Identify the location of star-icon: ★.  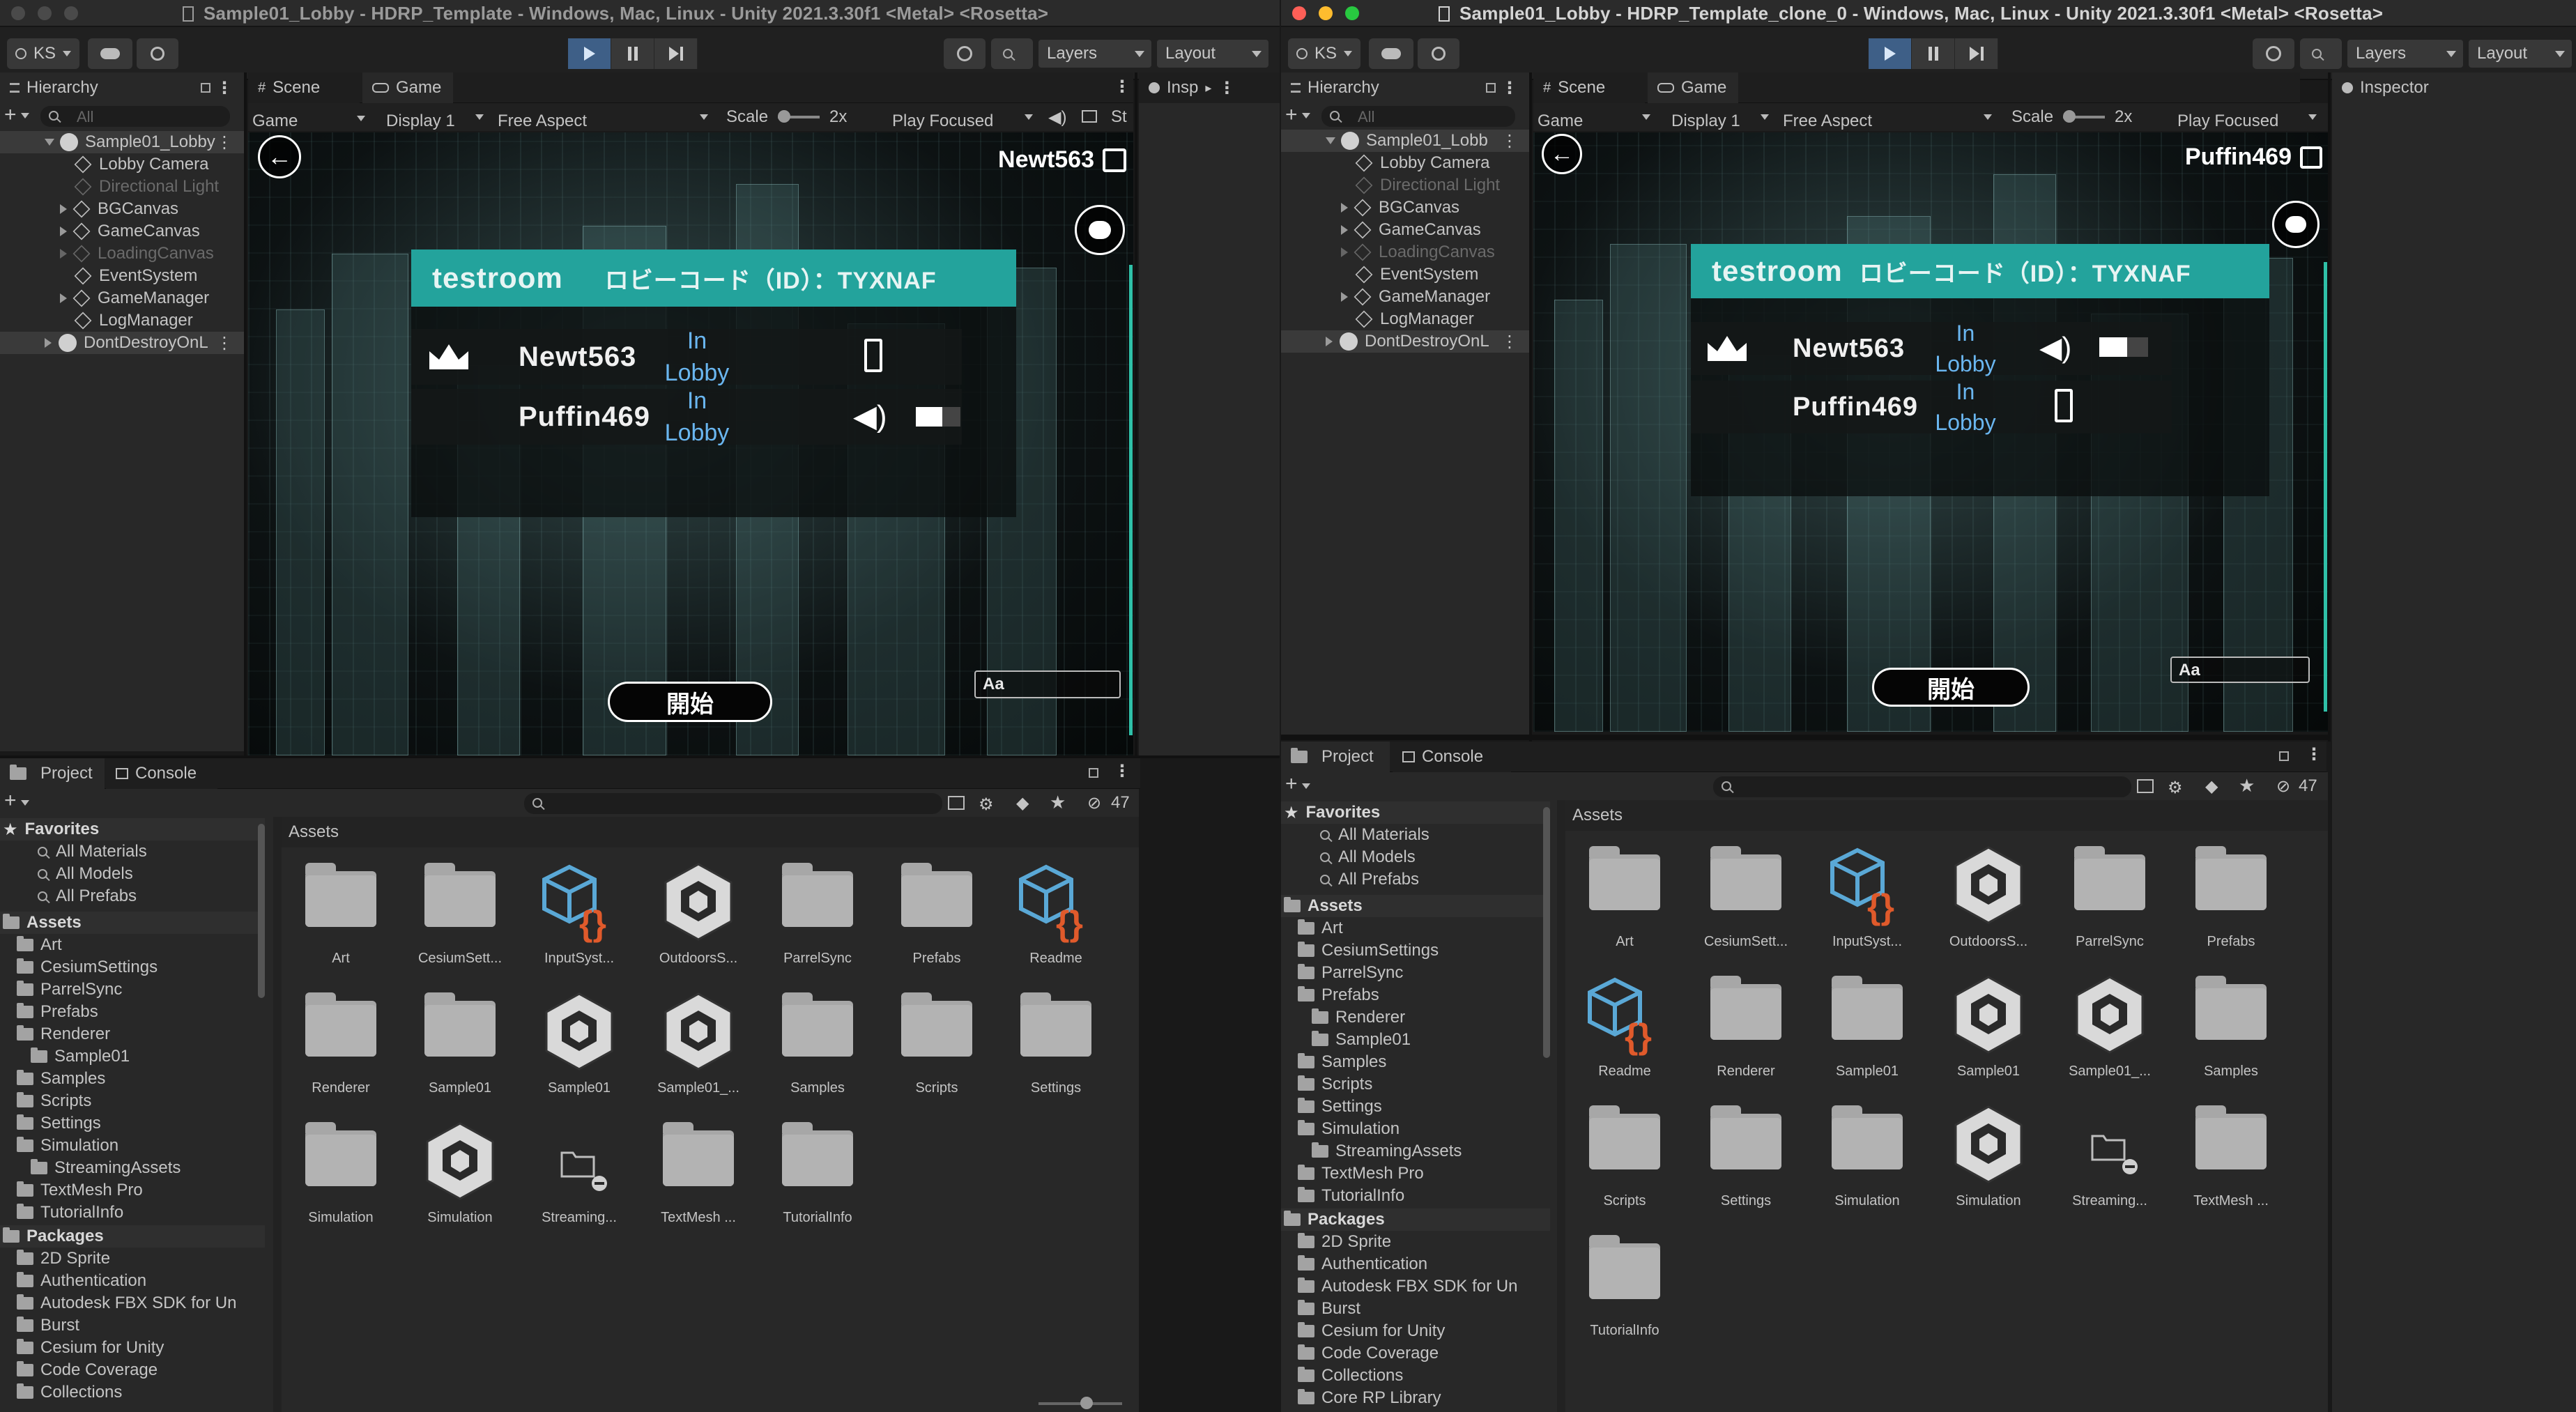
(2247, 786).